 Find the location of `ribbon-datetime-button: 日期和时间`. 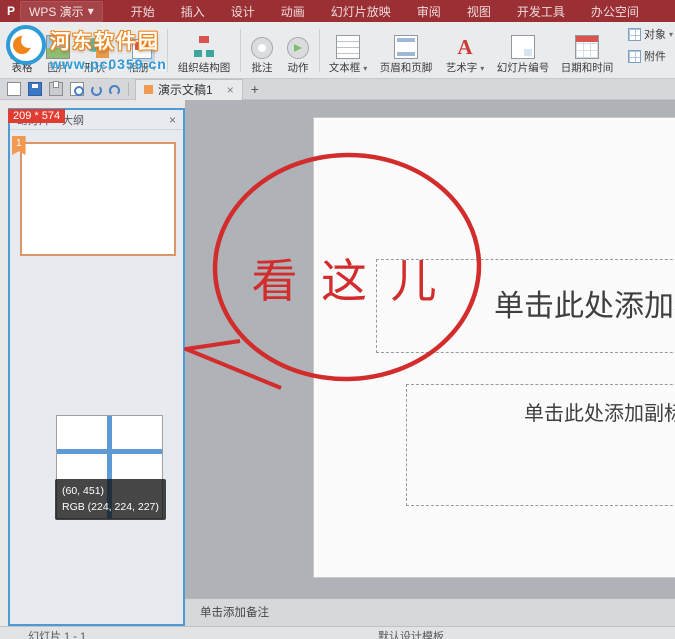

ribbon-datetime-button: 日期和时间 is located at coordinates (587, 50).